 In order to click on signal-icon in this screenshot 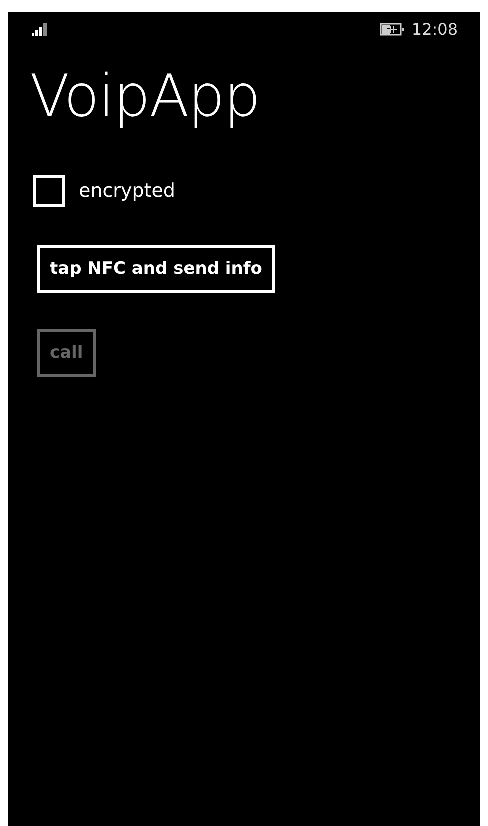, I will do `click(40, 29)`.